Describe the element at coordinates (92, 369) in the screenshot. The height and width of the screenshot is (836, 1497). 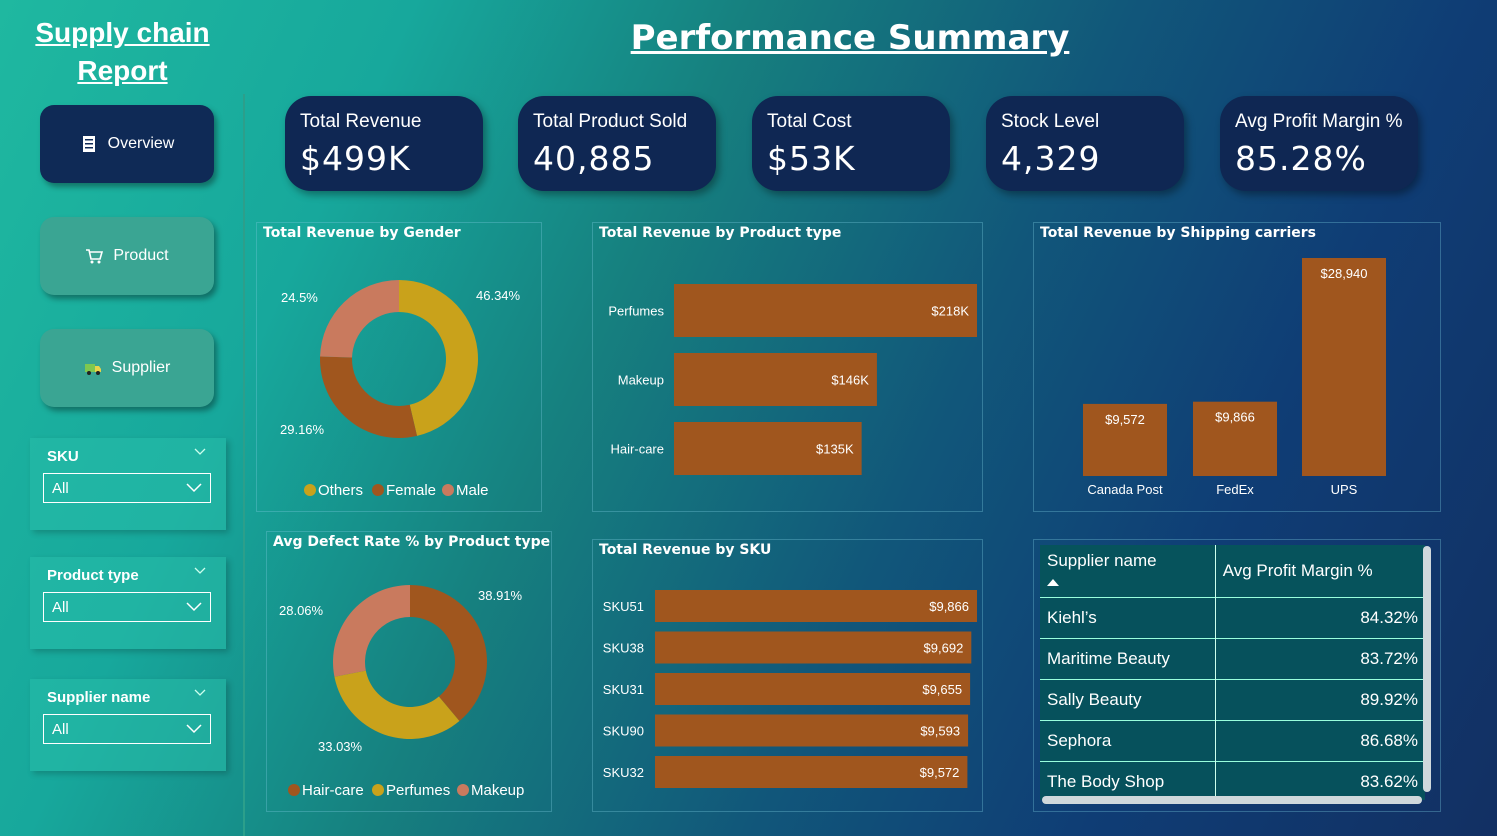
I see `truck-icon` at that location.